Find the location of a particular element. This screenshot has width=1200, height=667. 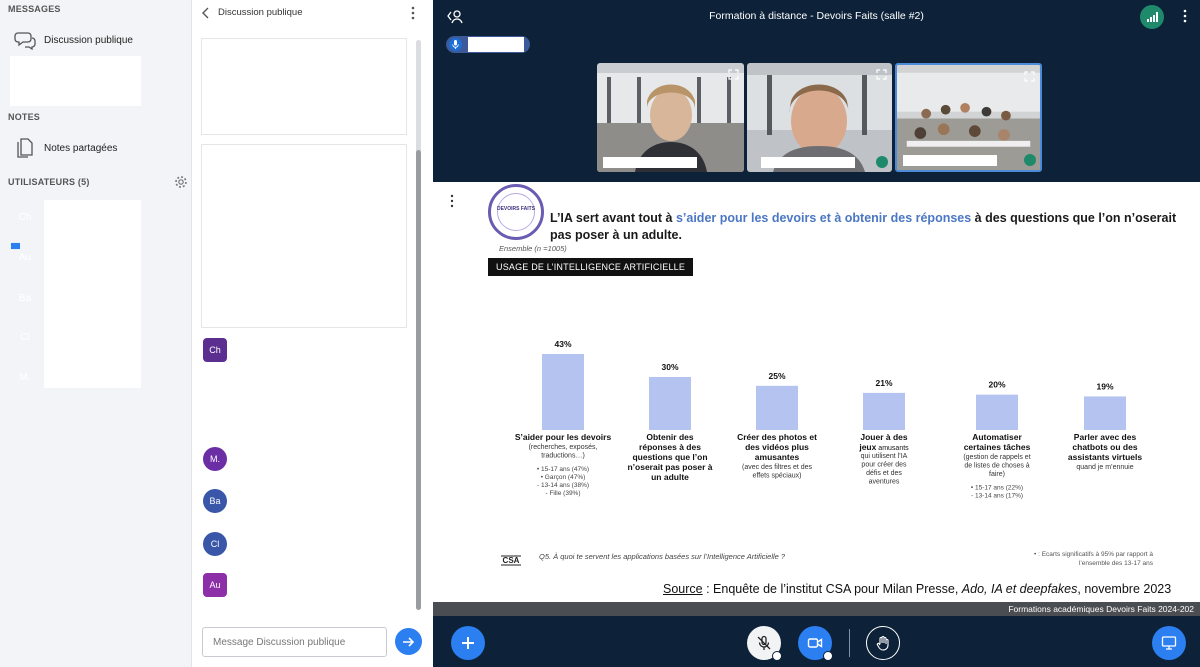

csa-logo-text: CSA is located at coordinates (511, 560).